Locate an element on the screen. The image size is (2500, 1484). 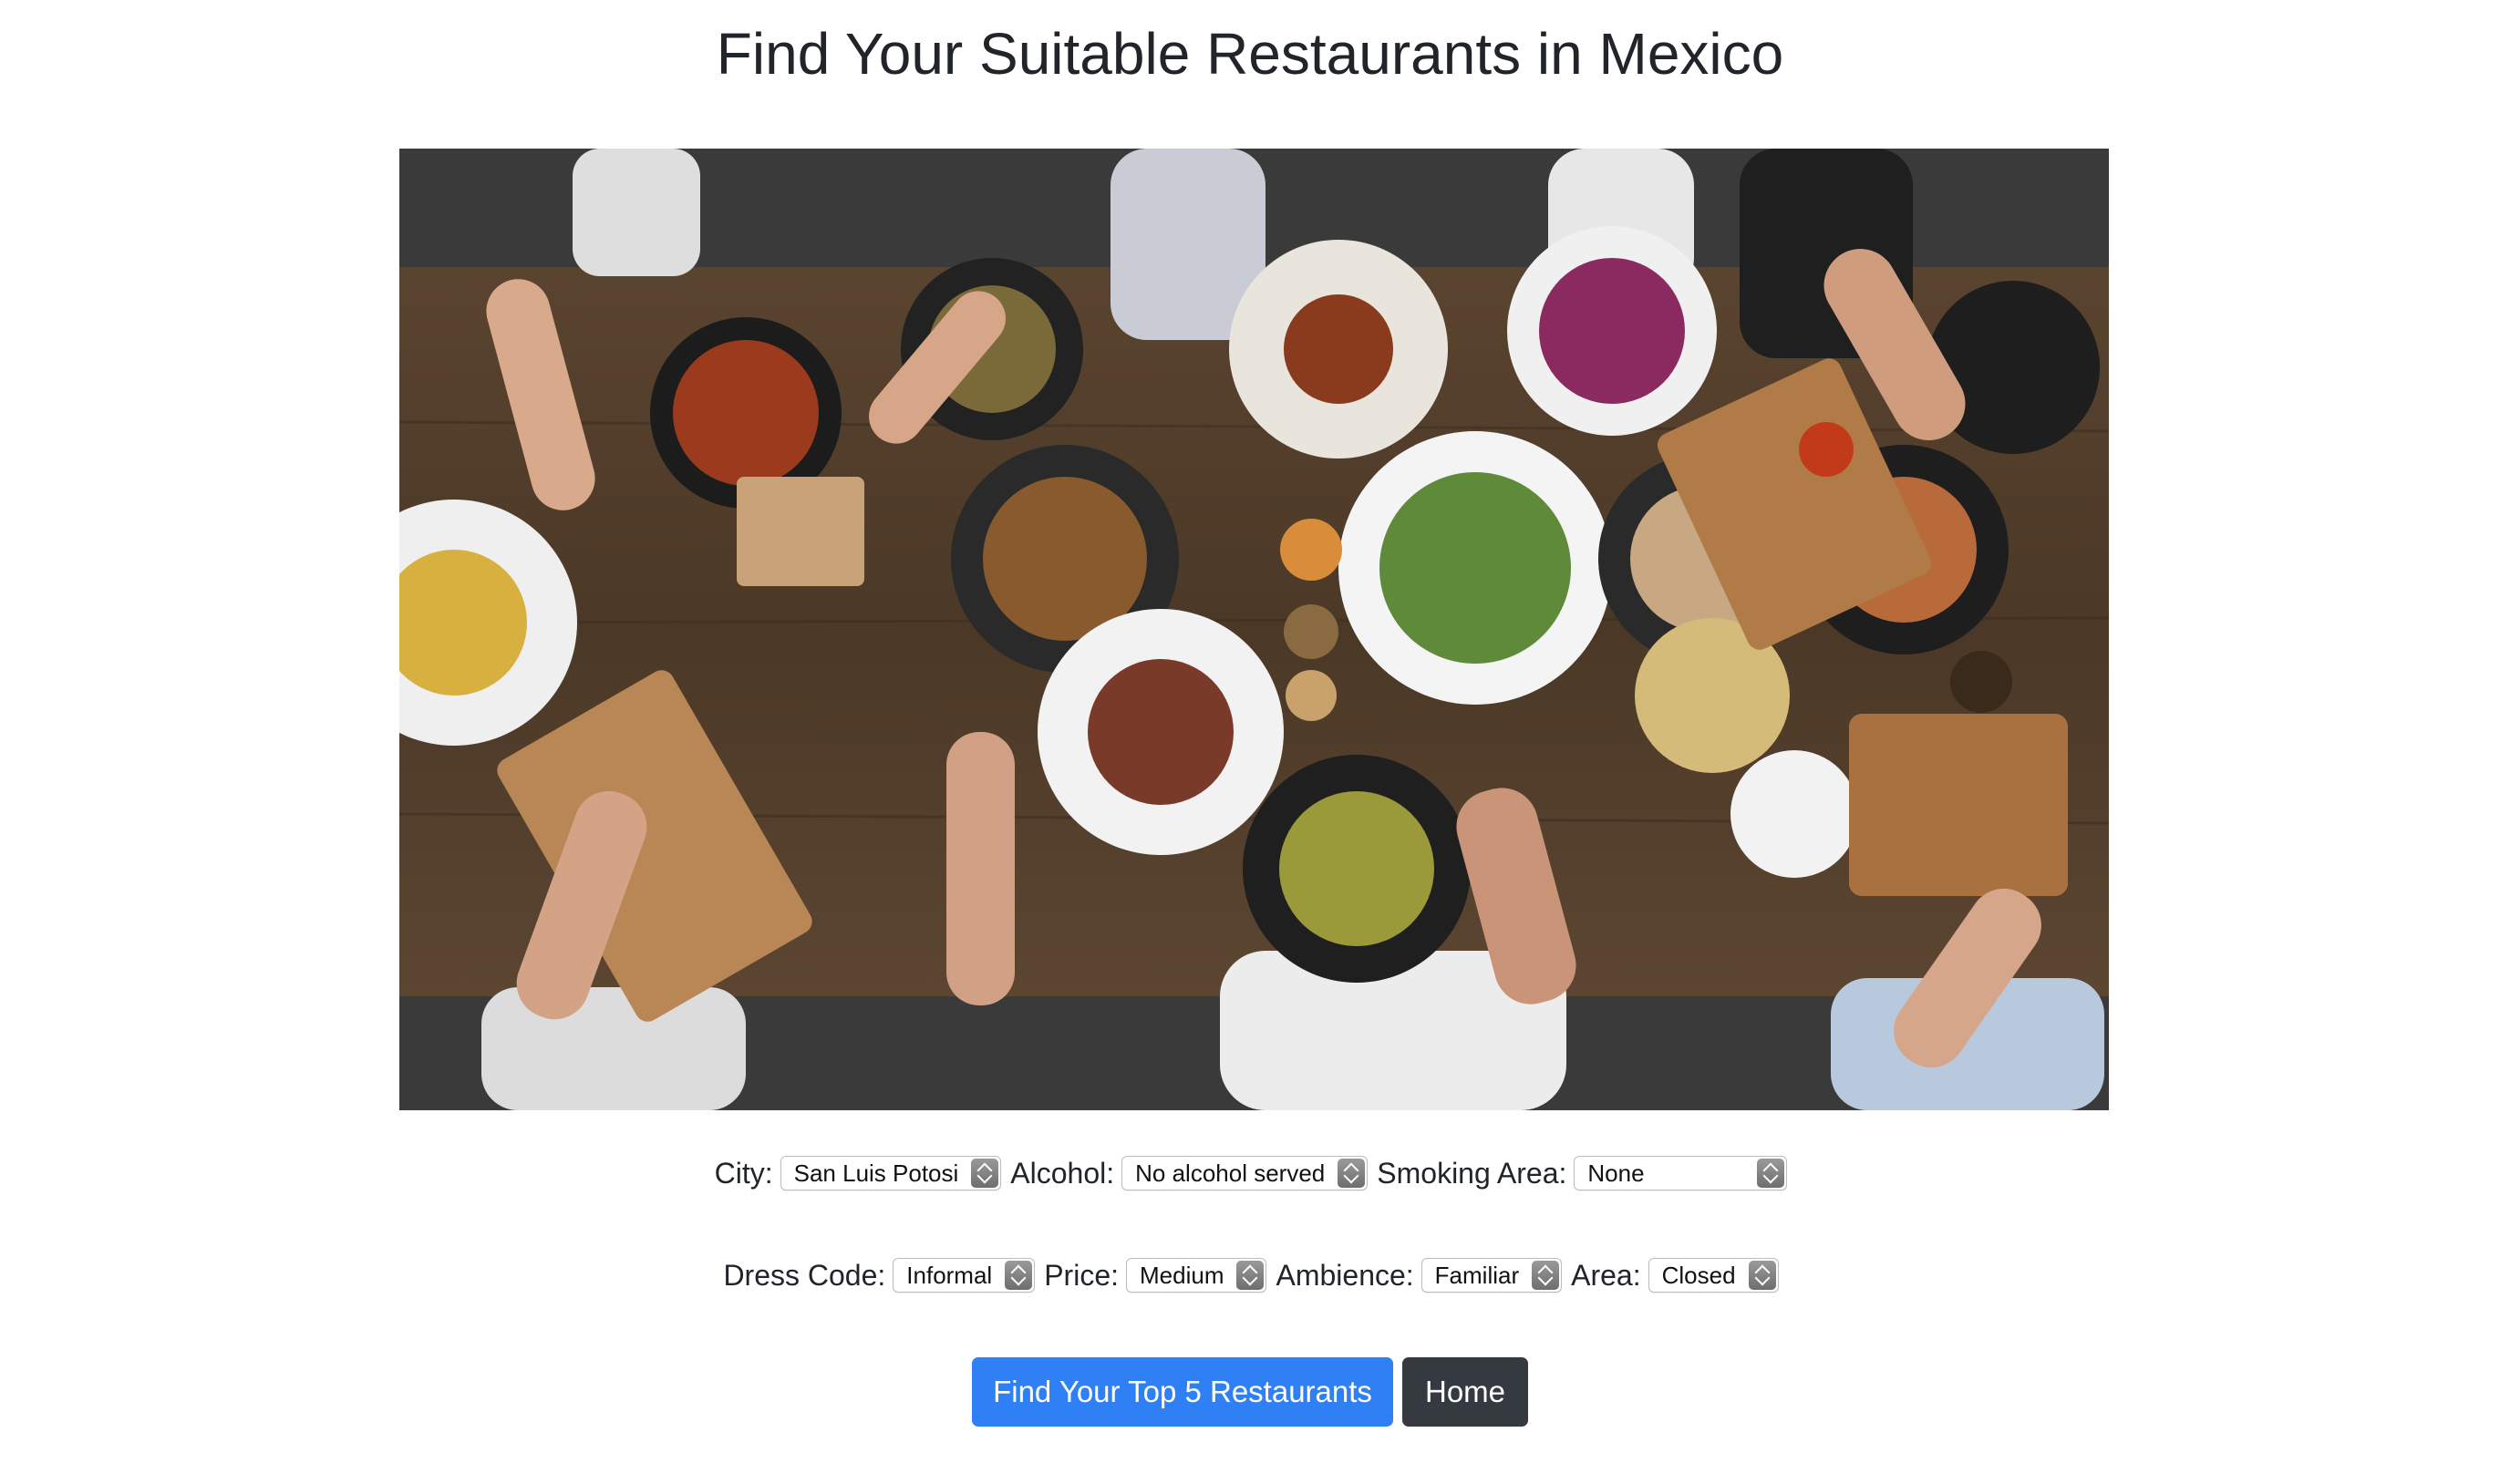
alcohol-select: No alcohol served is located at coordinates (1245, 1173).